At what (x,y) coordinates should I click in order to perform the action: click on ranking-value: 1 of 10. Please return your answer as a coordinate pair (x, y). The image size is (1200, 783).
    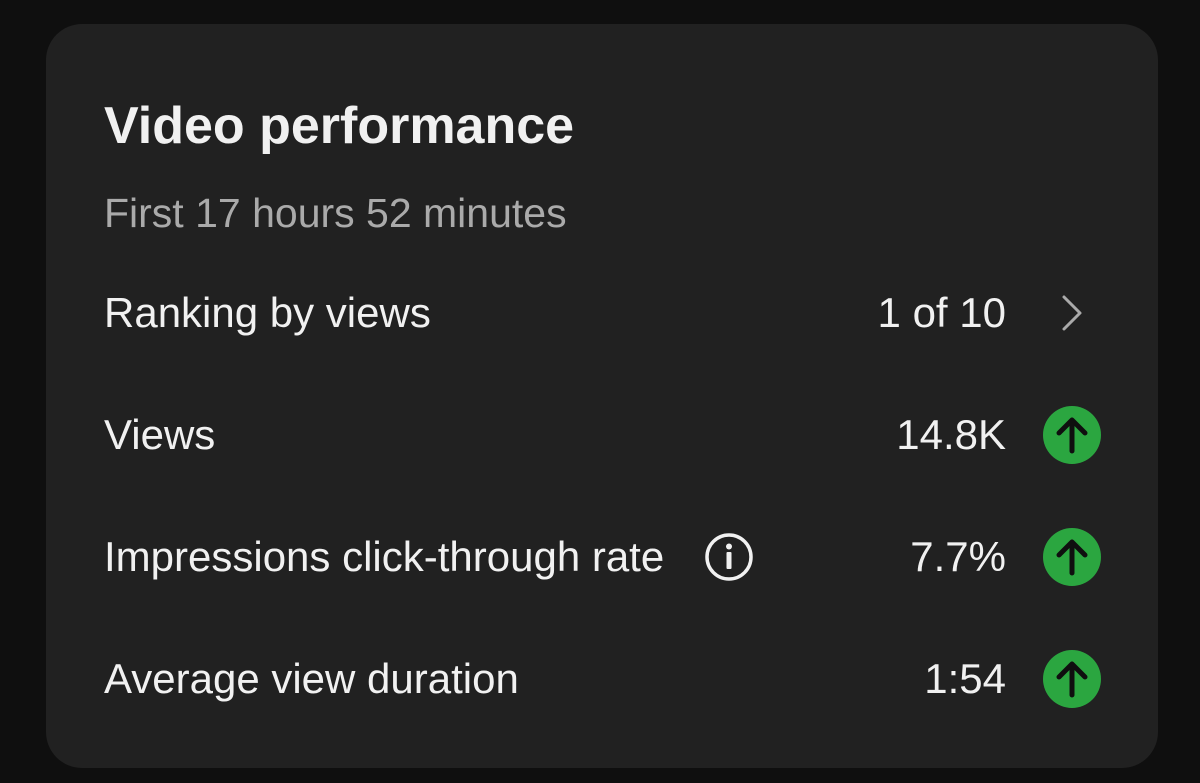
    Looking at the image, I should click on (941, 312).